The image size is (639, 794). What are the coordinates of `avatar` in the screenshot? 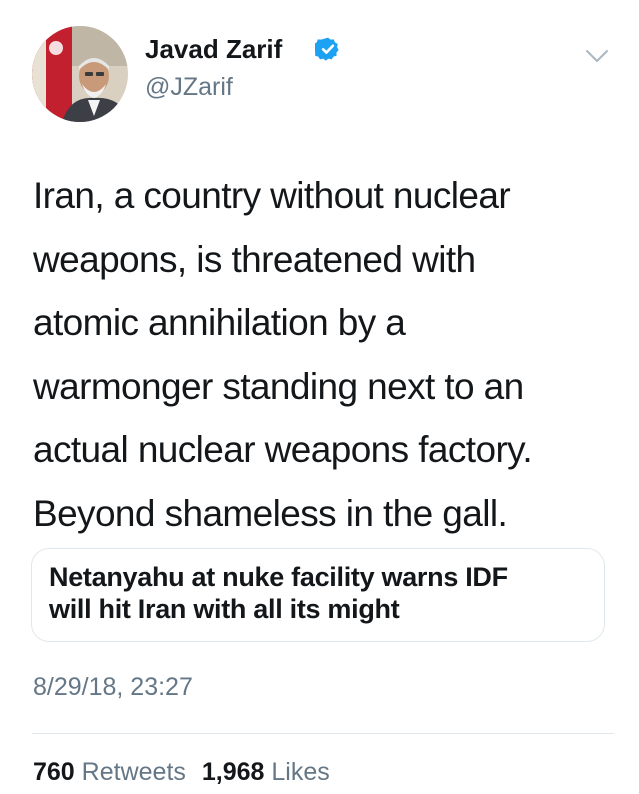 It's located at (80, 74).